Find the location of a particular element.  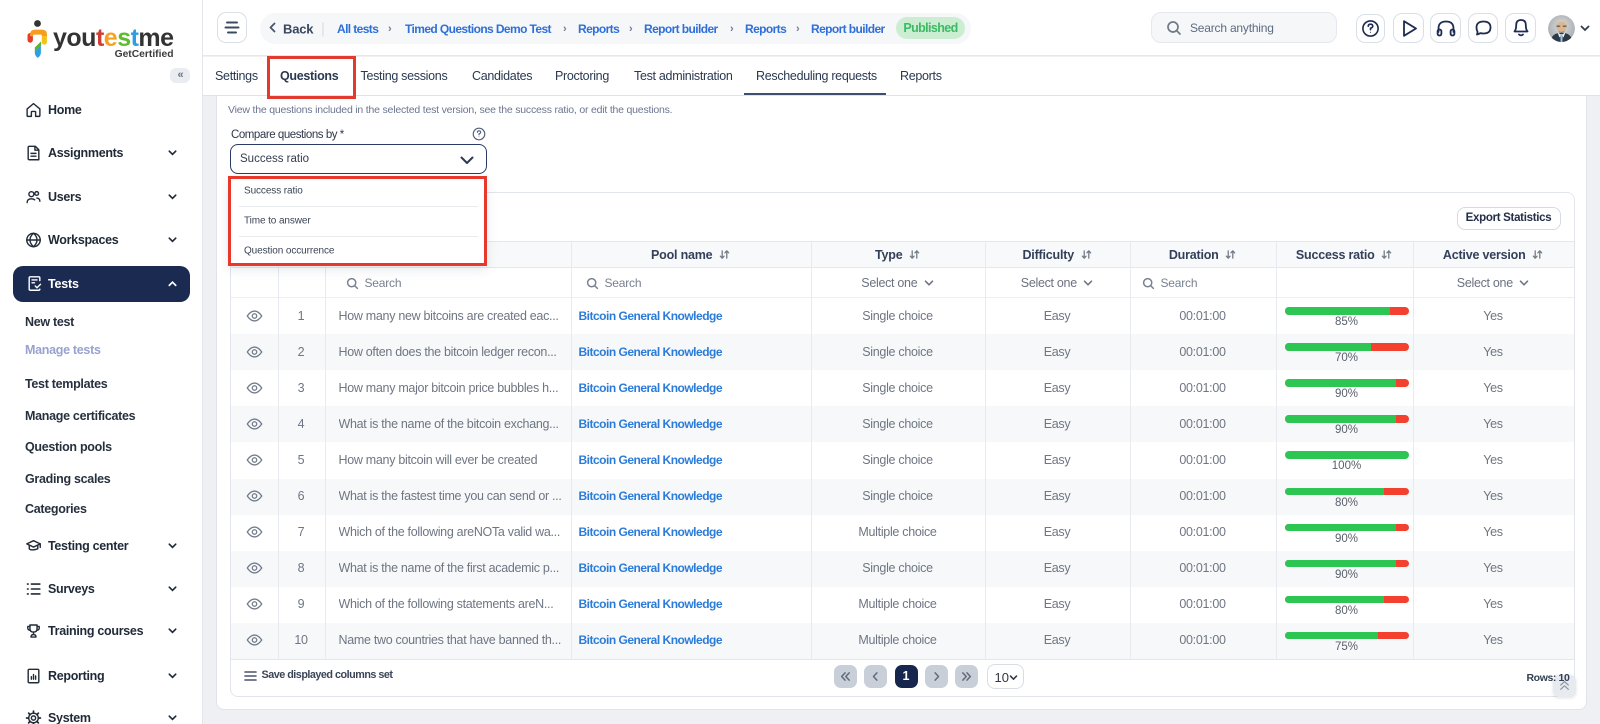

svg-text: GetCertified is located at coordinates (144, 54).